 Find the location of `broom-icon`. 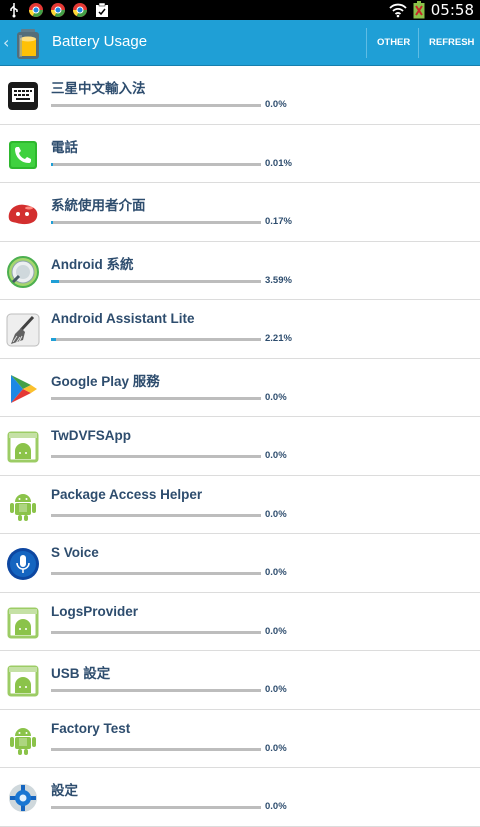

broom-icon is located at coordinates (23, 330).